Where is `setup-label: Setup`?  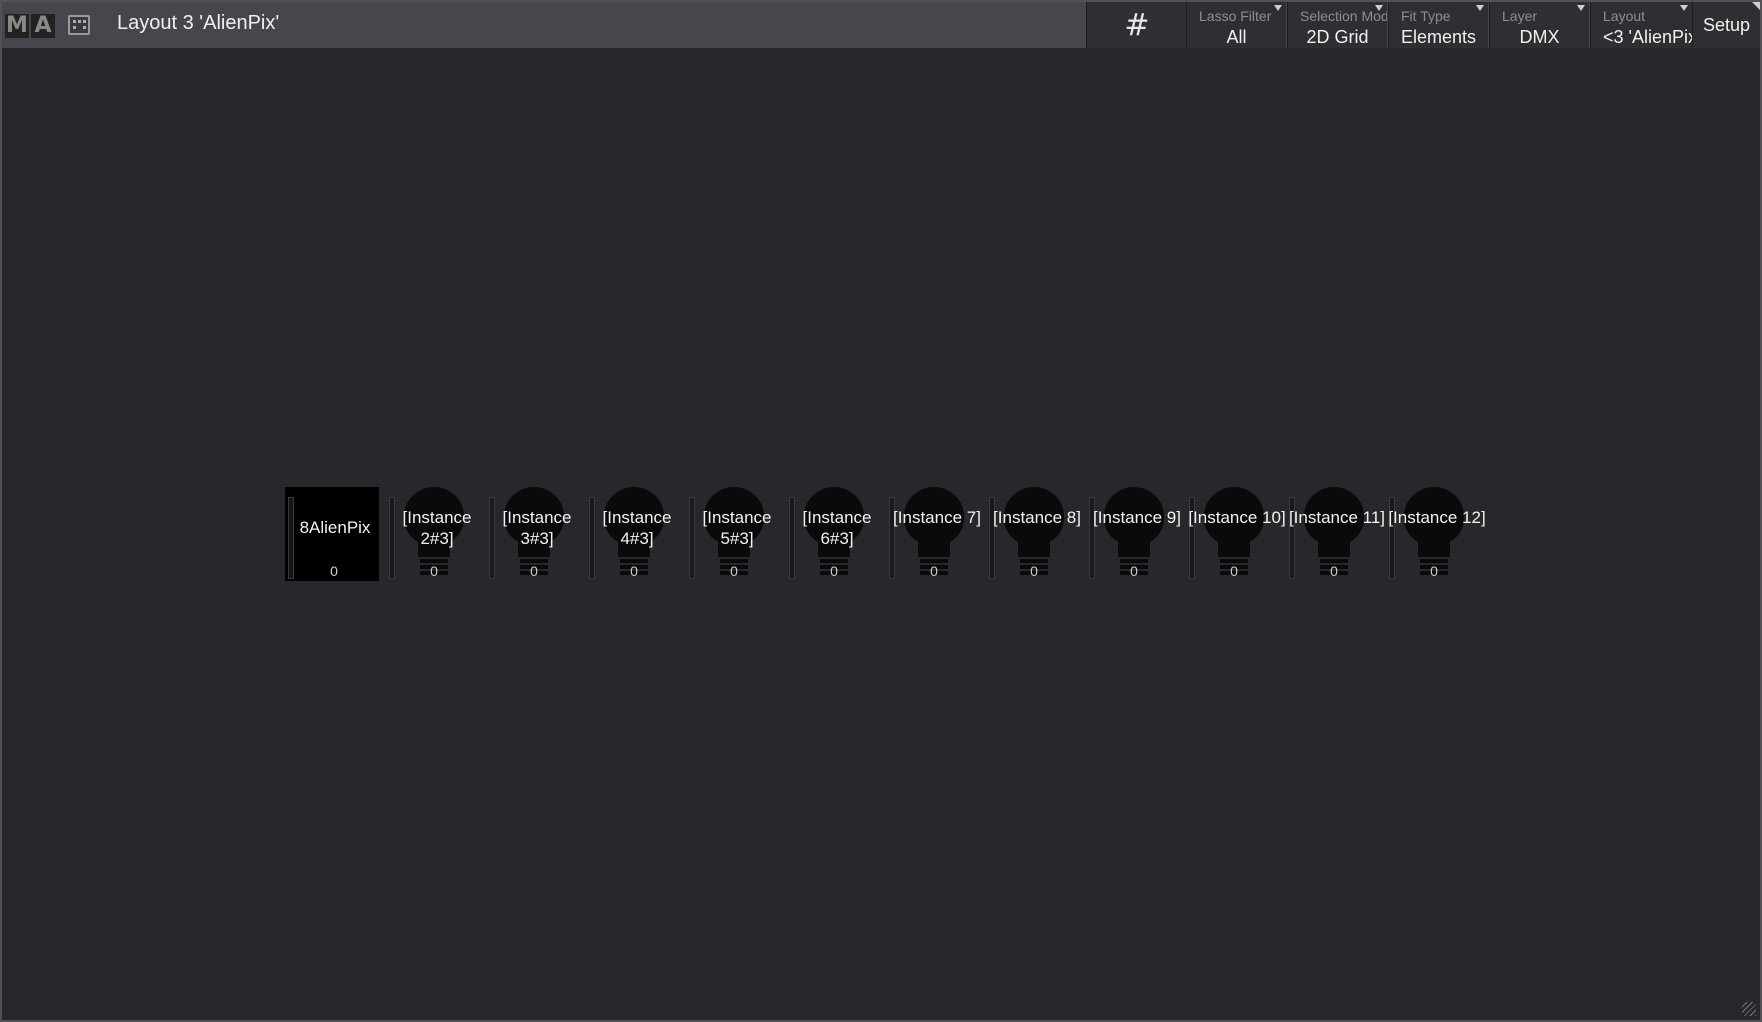 setup-label: Setup is located at coordinates (1726, 24).